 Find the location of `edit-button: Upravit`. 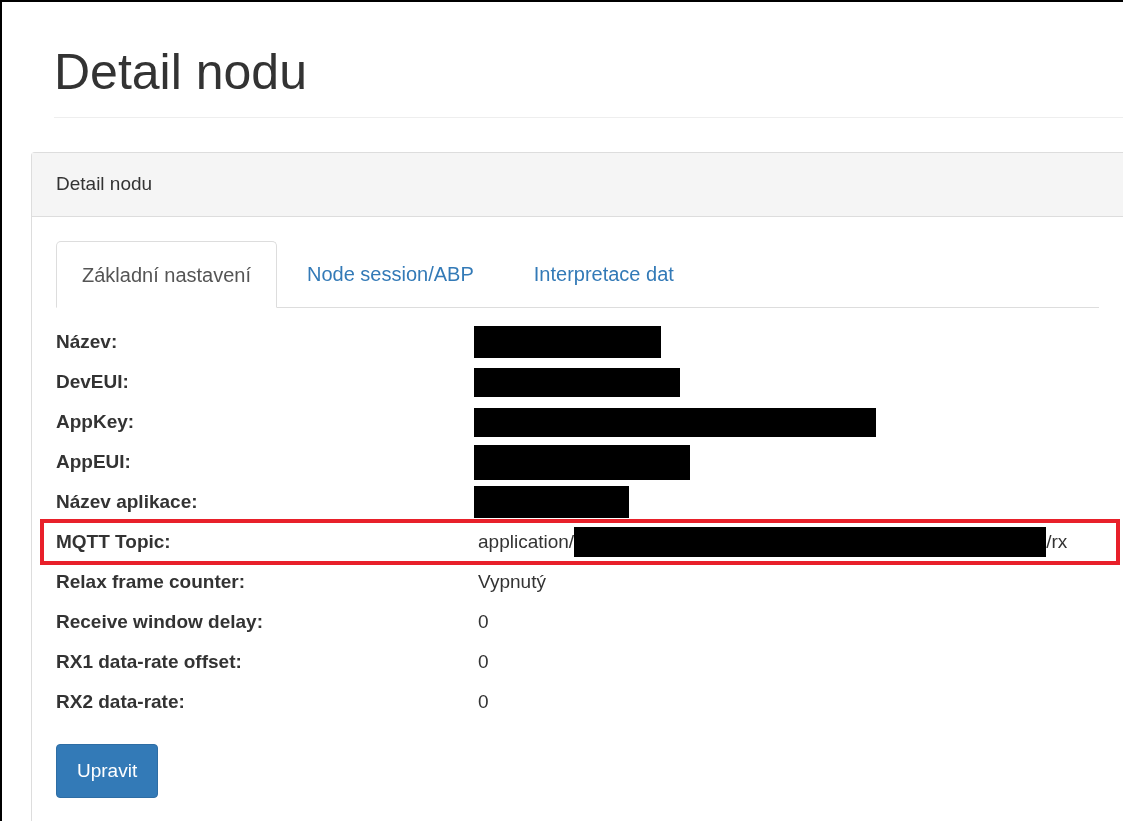

edit-button: Upravit is located at coordinates (107, 771).